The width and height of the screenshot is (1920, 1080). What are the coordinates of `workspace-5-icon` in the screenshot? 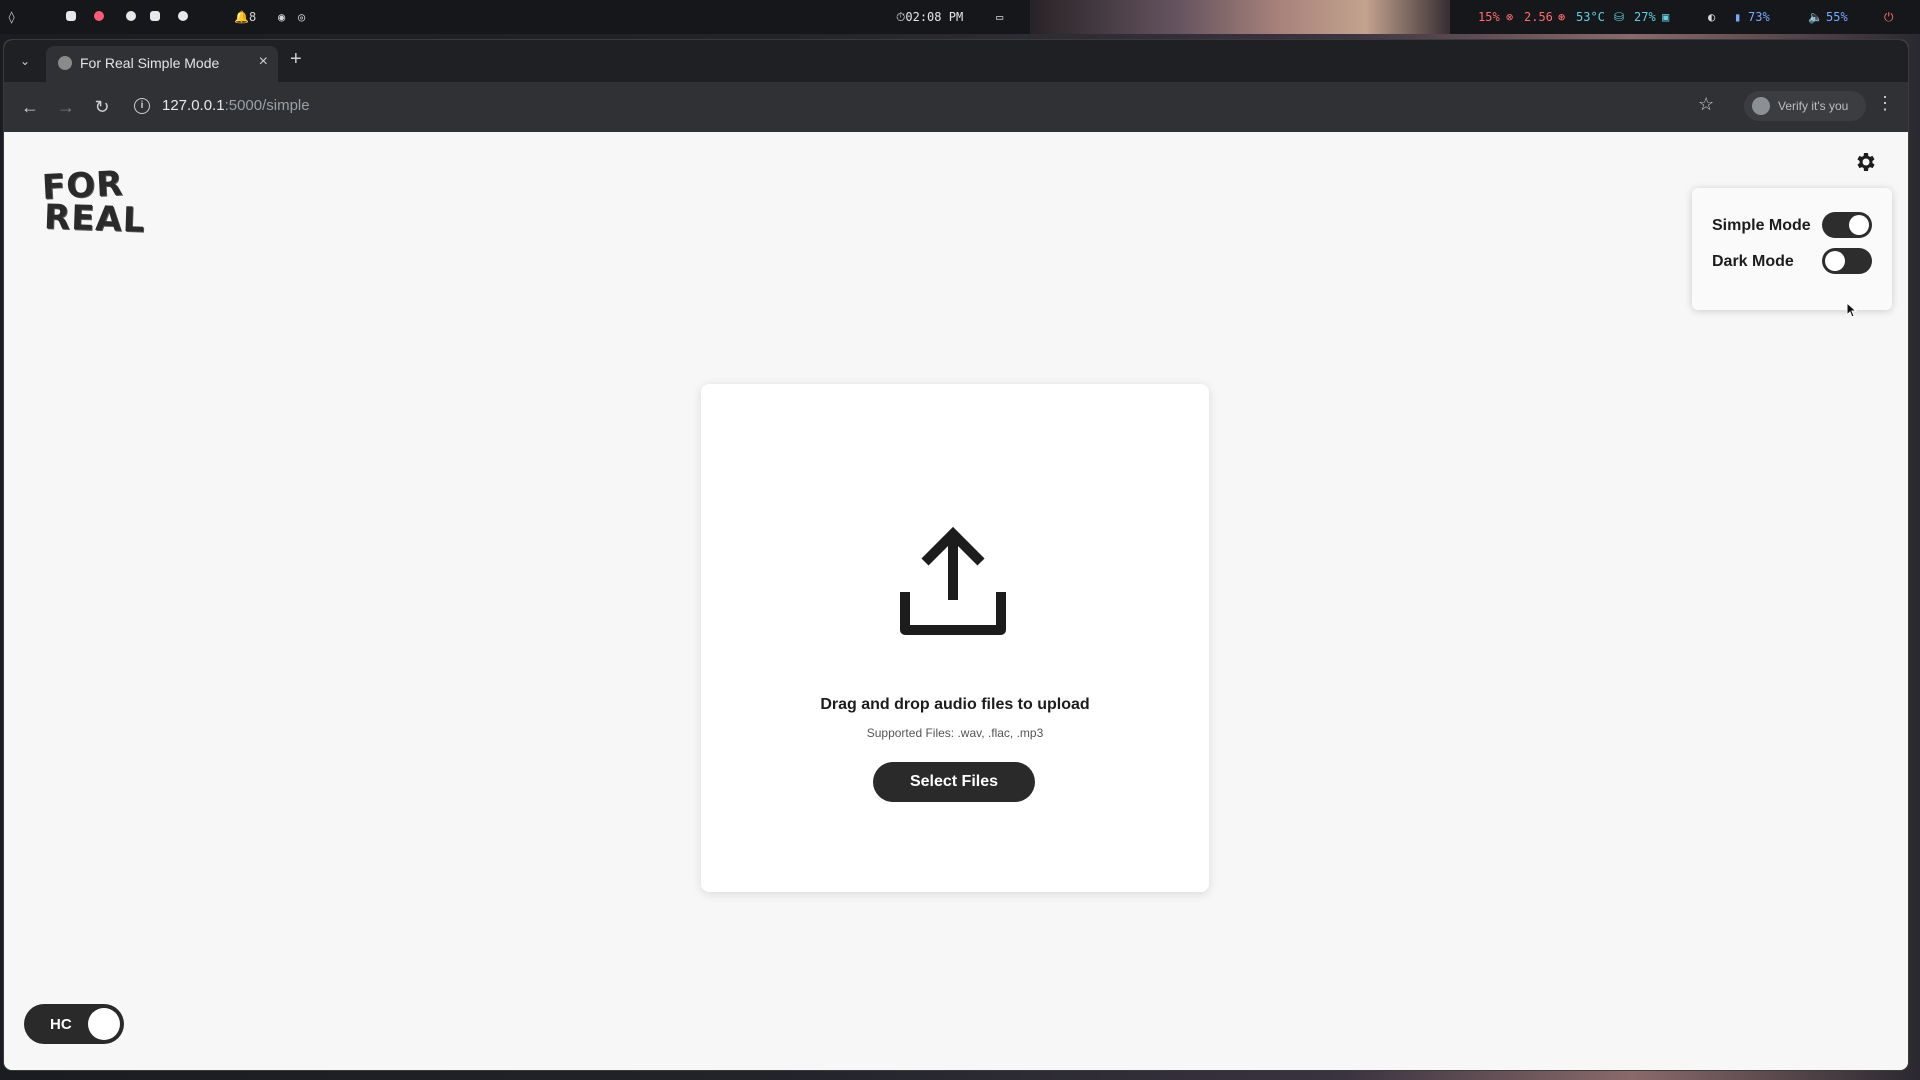 It's located at (183, 17).